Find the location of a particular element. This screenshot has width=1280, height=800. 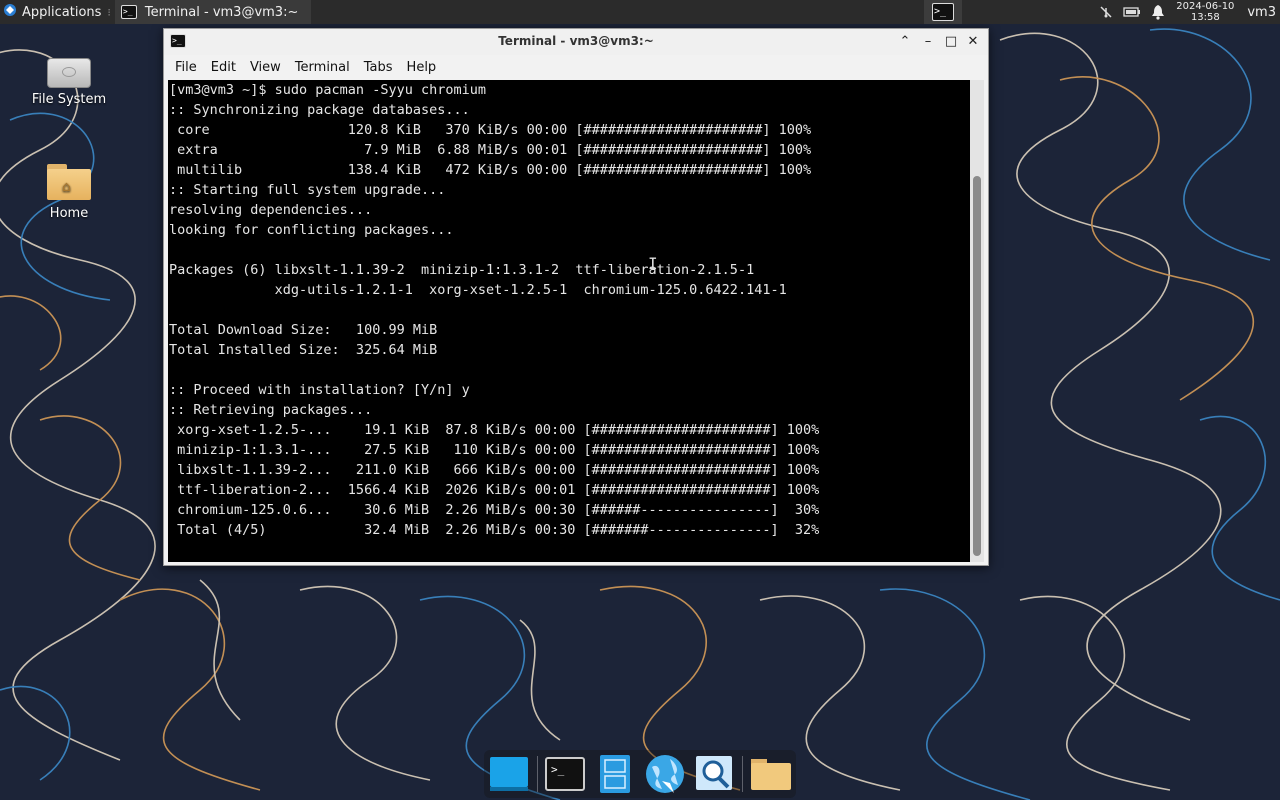

desktop-icon-label: File System is located at coordinates (69, 99).